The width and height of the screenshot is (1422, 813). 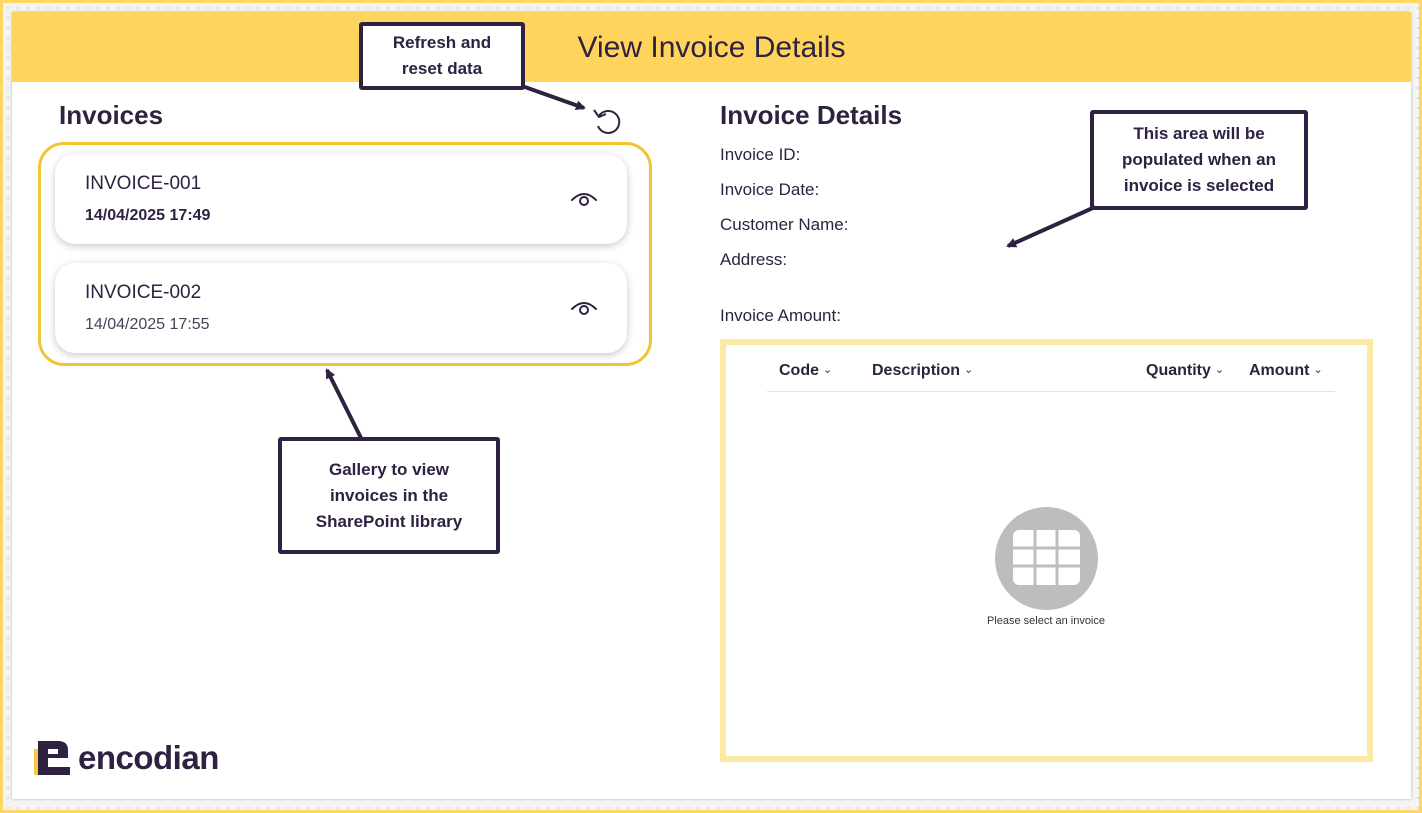 I want to click on encodian-logo-icon, so click(x=52, y=758).